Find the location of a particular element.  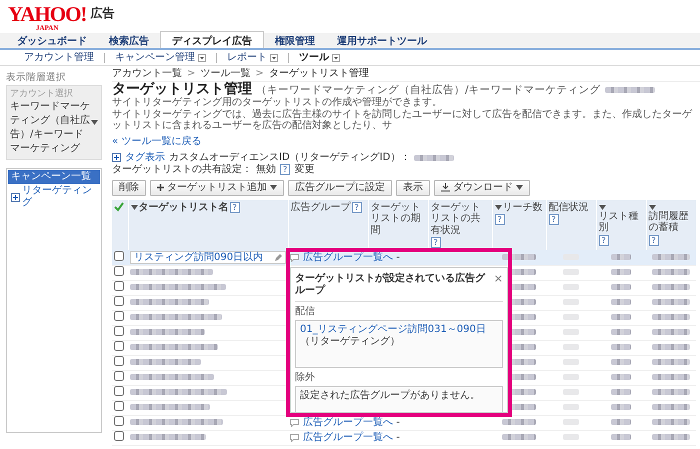

breadcrumb-link: ツール一覧 is located at coordinates (225, 74).